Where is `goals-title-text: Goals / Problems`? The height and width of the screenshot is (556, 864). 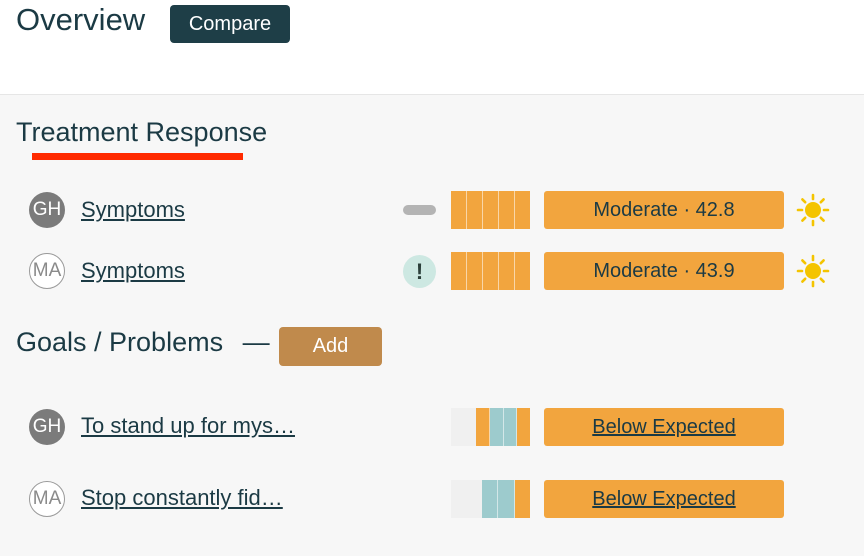 goals-title-text: Goals / Problems is located at coordinates (120, 342).